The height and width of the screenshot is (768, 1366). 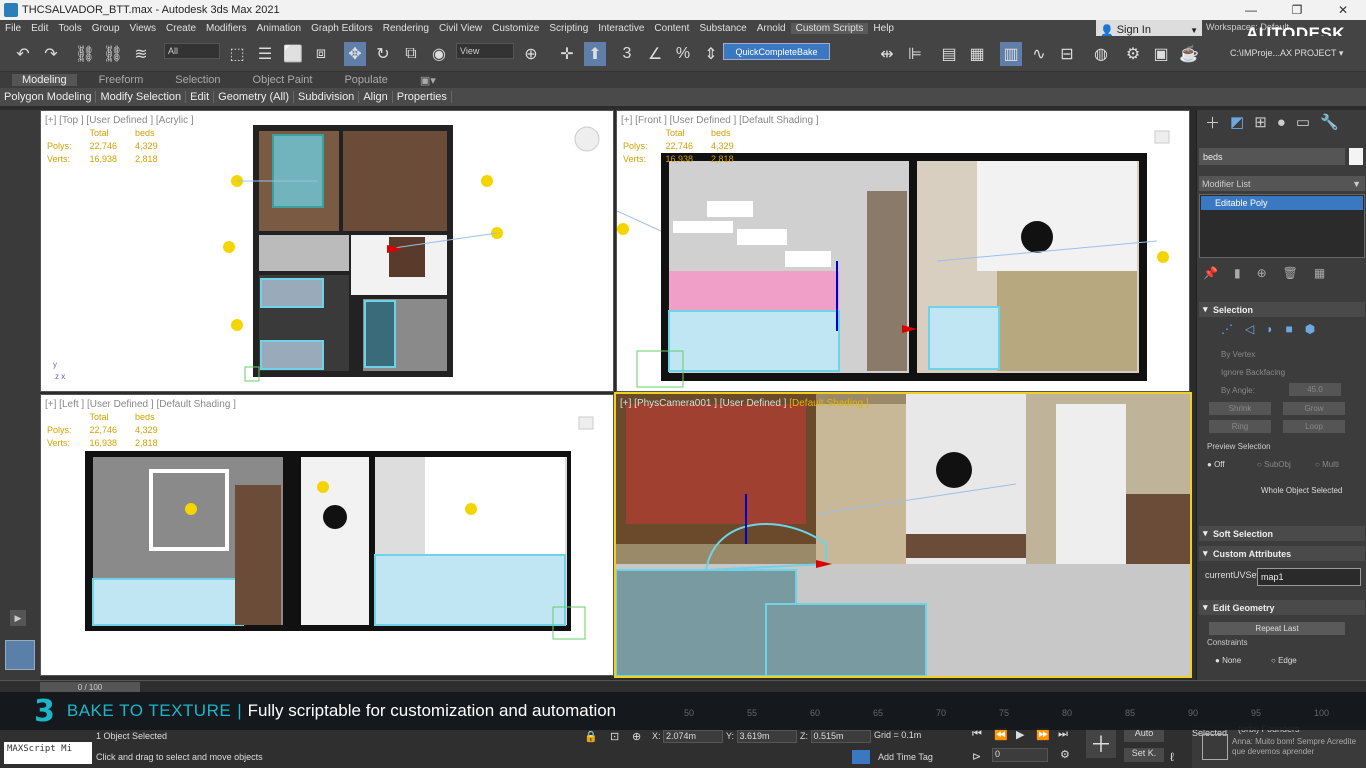 I want to click on spinner-snap-icon: ⇕, so click(x=711, y=54).